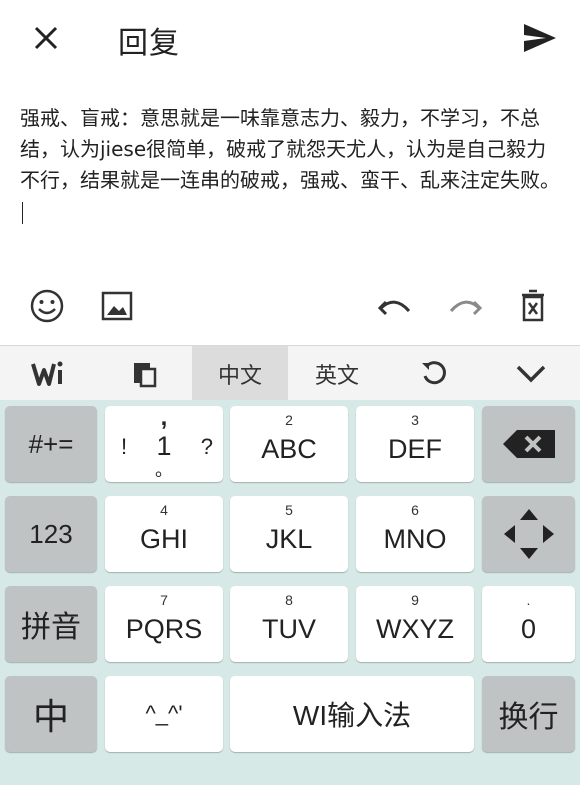 The width and height of the screenshot is (580, 785). Describe the element at coordinates (289, 538) in the screenshot. I see `key-5-label: JKL` at that location.